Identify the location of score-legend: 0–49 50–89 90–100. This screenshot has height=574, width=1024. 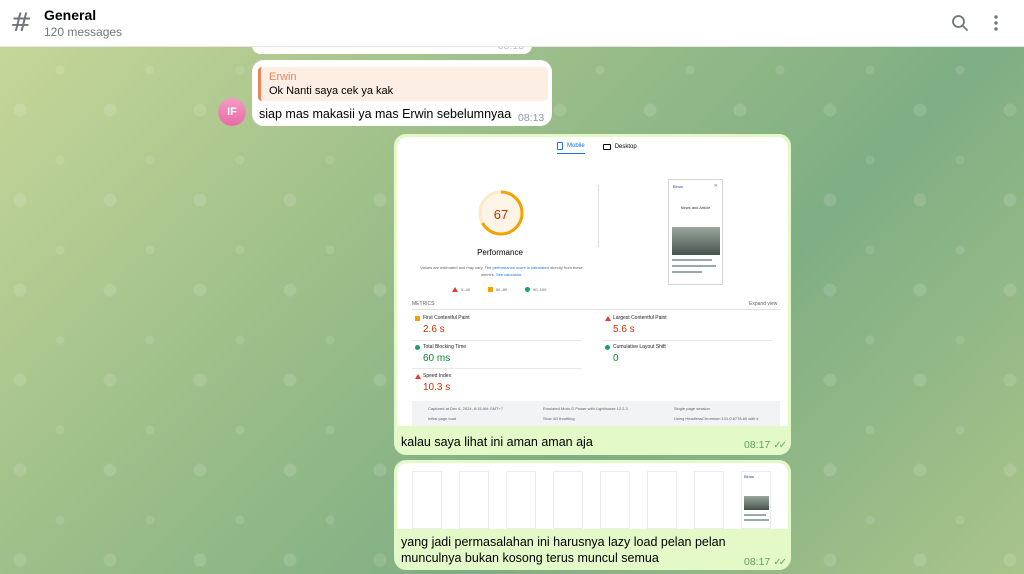
(499, 289).